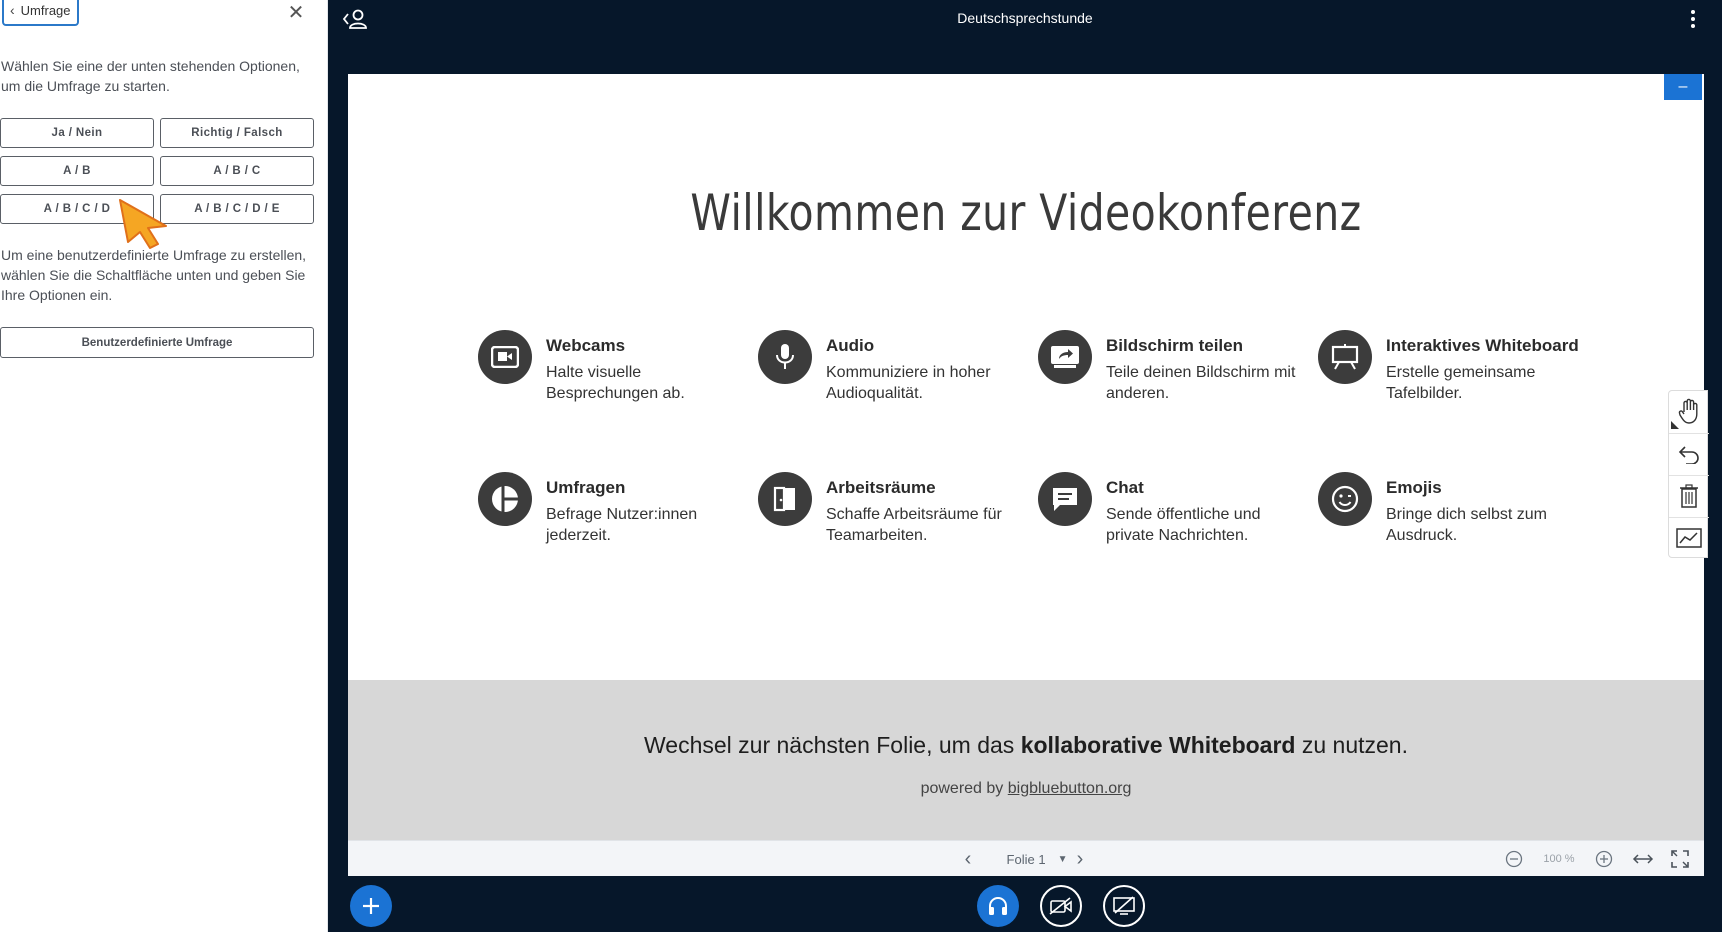 This screenshot has height=932, width=1722. What do you see at coordinates (1680, 859) in the screenshot?
I see `fullscreen-icon` at bounding box center [1680, 859].